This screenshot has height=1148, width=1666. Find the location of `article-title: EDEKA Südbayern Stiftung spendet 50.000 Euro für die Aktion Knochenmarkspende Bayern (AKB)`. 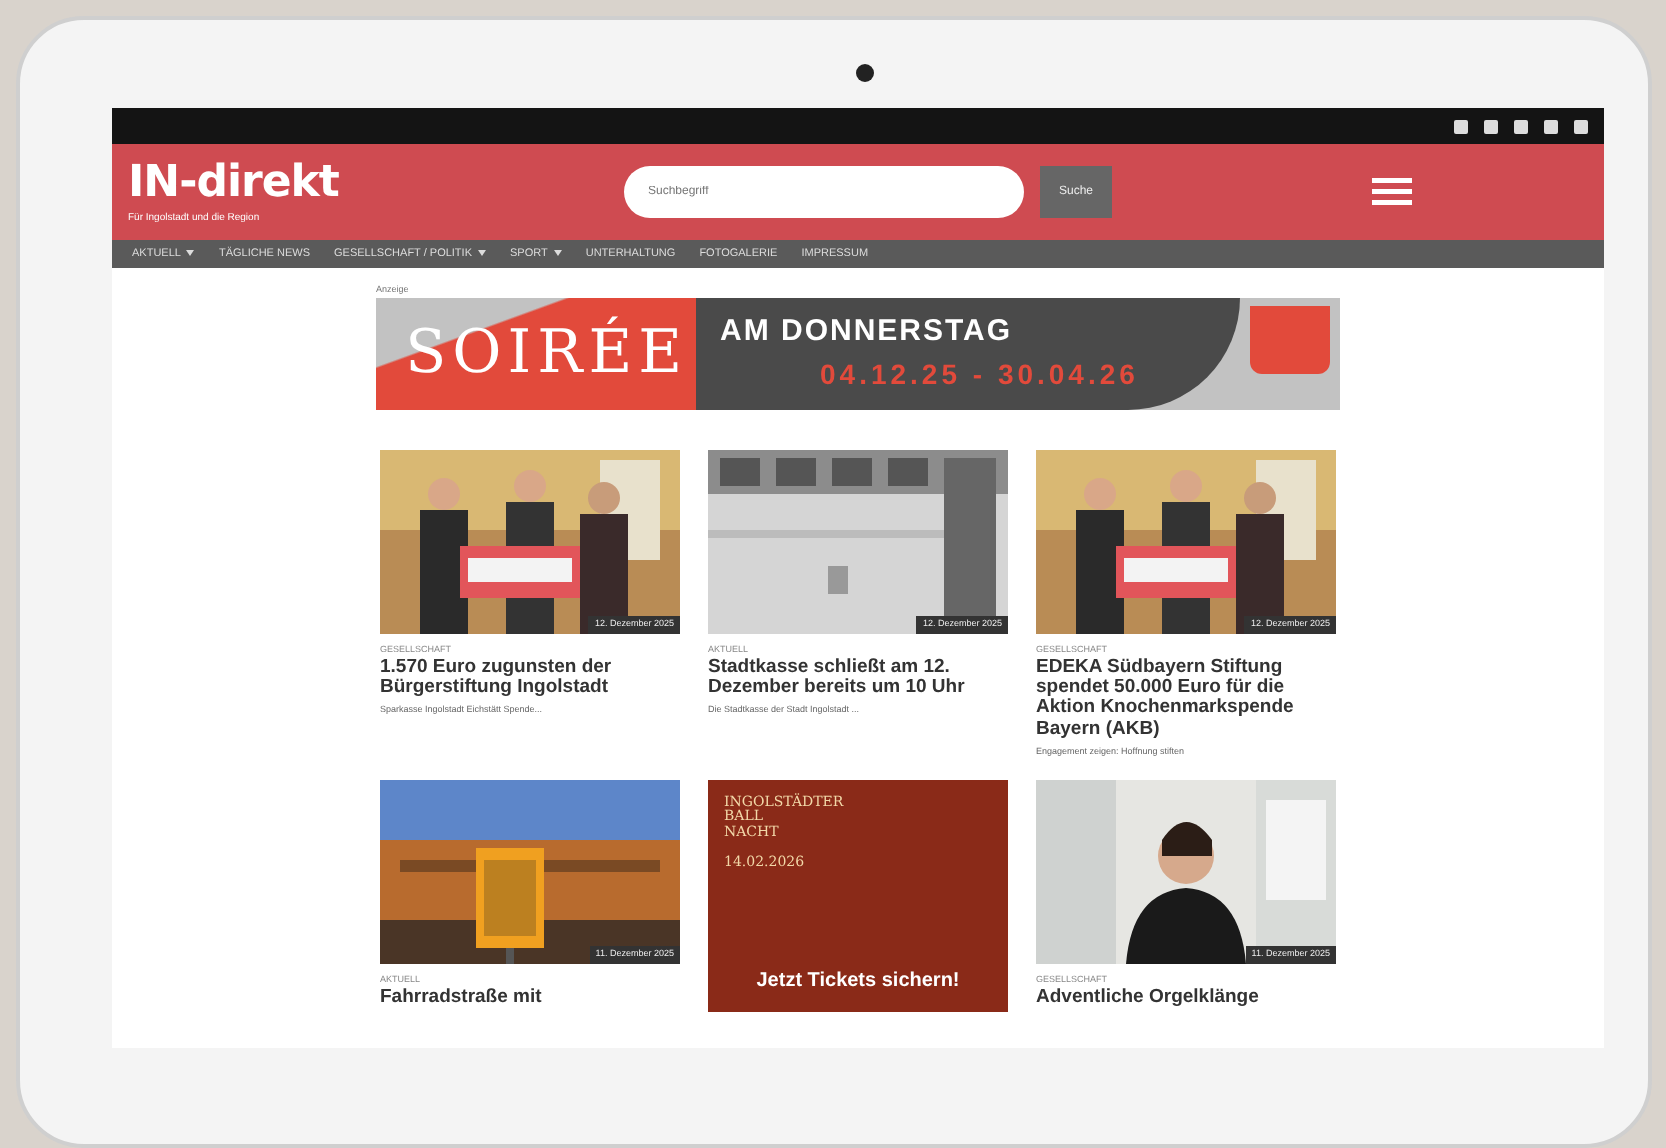

article-title: EDEKA Südbayern Stiftung spendet 50.000 Euro für die Aktion Knochenmarkspende Bayern (AKB) is located at coordinates (1186, 699).